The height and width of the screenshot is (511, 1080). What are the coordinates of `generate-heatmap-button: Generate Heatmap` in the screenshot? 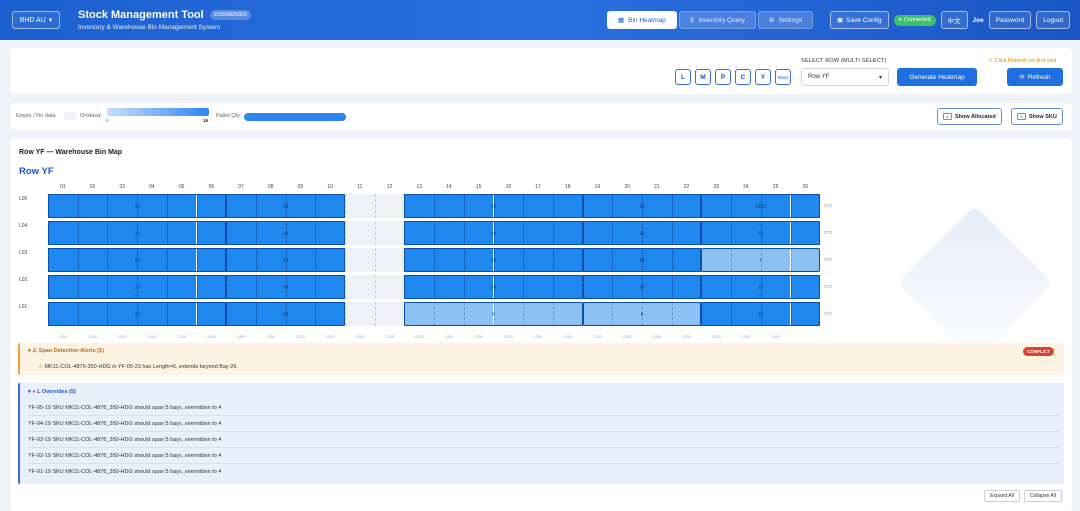 It's located at (937, 77).